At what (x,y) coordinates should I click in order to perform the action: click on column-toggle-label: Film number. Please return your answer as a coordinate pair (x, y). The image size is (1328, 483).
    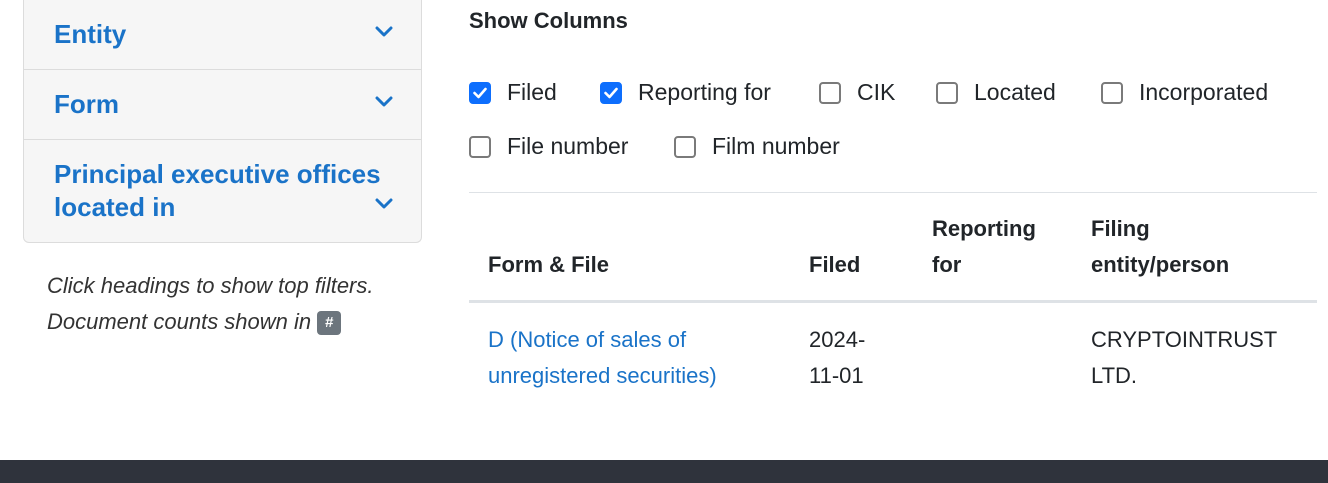
    Looking at the image, I should click on (776, 146).